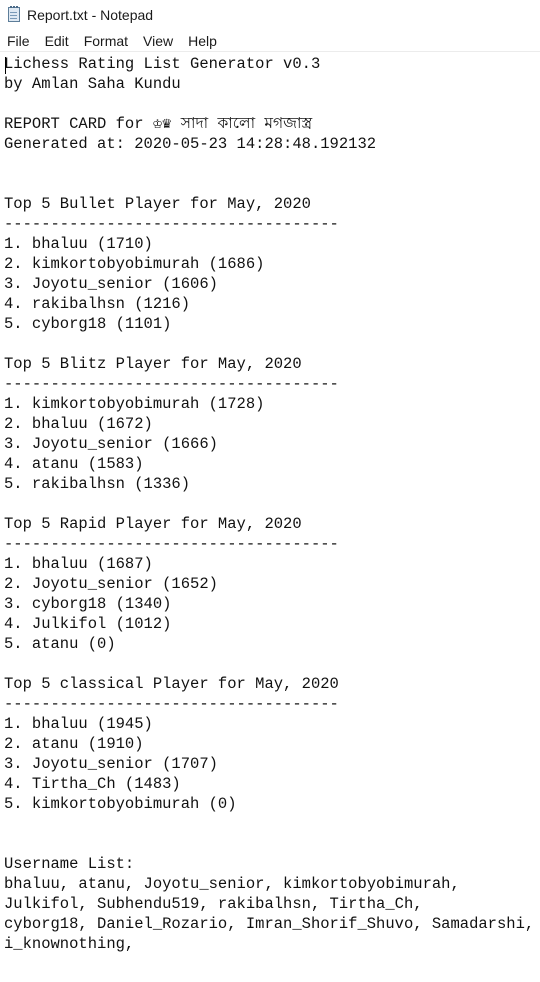 The width and height of the screenshot is (540, 982). I want to click on notepad-icon, so click(14, 15).